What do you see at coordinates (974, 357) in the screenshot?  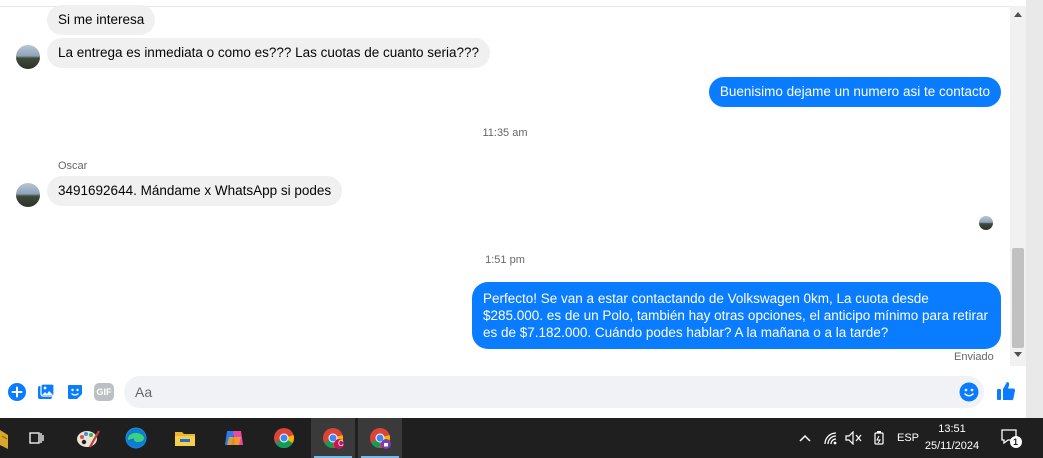 I see `delivery-status: Enviado` at bounding box center [974, 357].